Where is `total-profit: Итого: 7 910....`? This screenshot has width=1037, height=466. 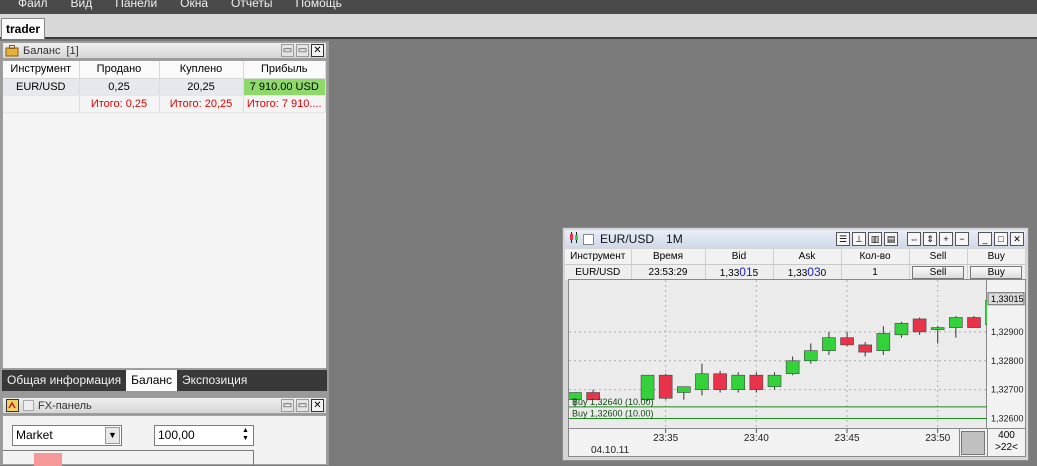 total-profit: Итого: 7 910.... is located at coordinates (284, 104).